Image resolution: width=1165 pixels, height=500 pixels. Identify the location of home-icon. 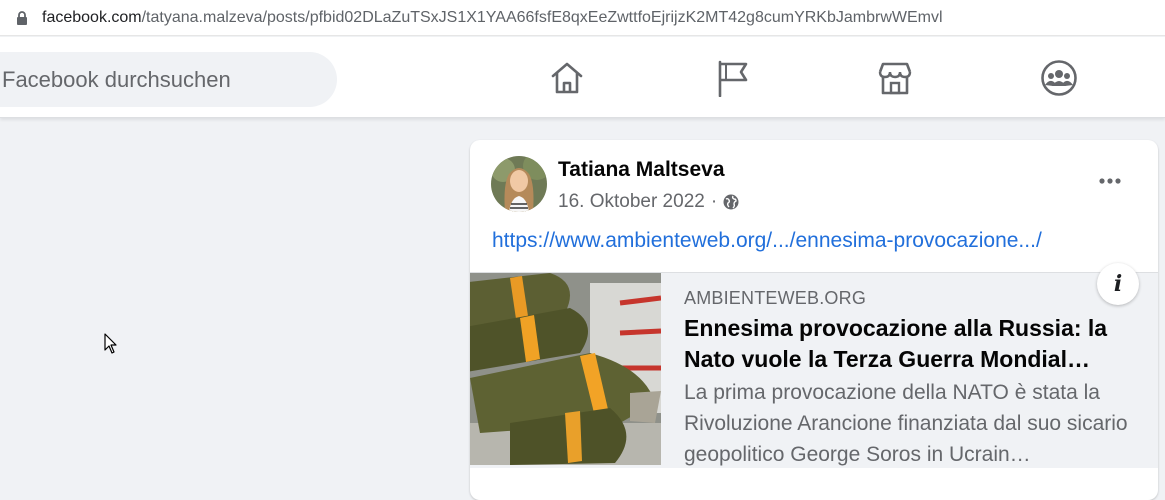
(567, 78).